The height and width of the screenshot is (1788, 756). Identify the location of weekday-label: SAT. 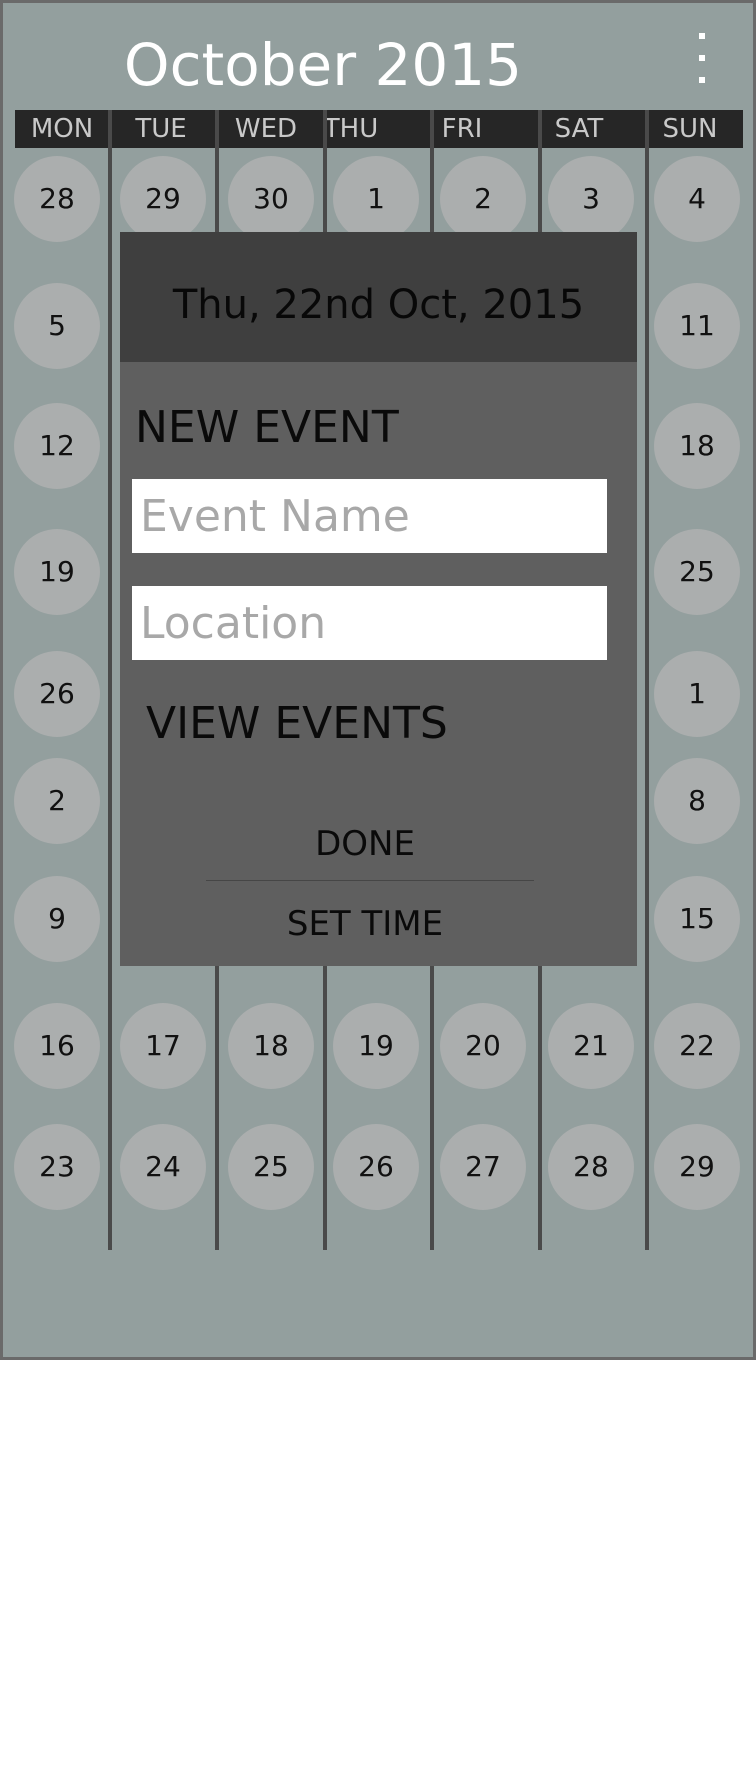
(579, 129).